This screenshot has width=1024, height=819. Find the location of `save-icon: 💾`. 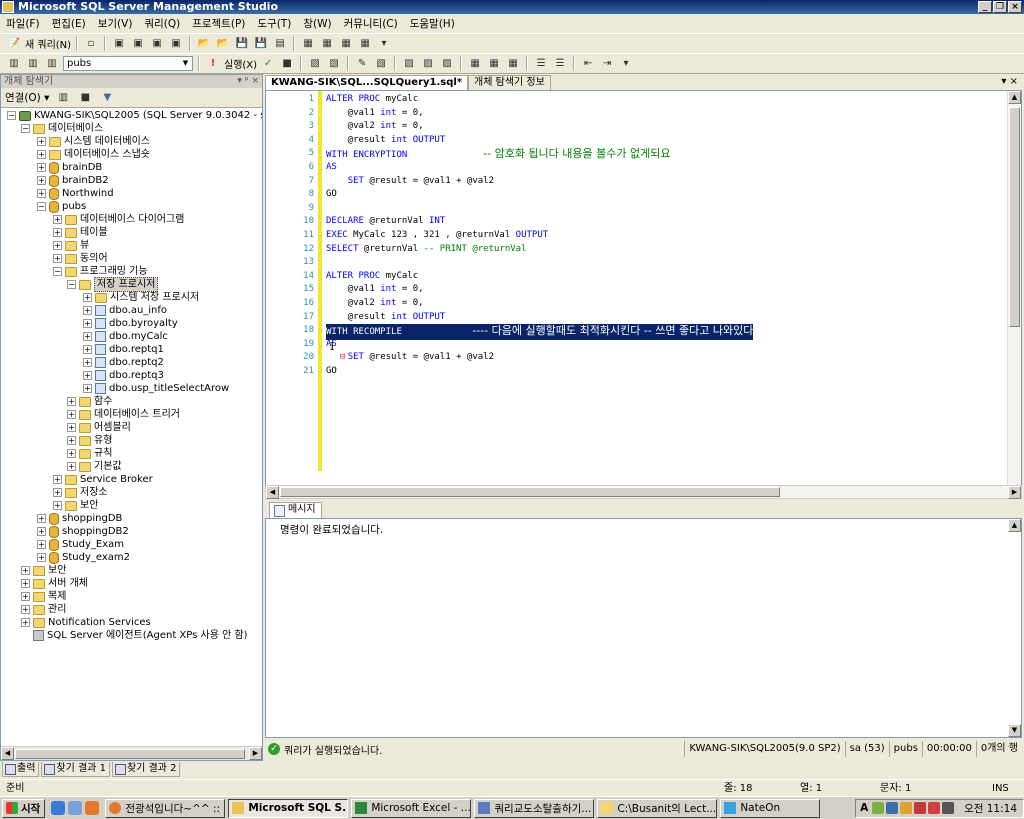

save-icon: 💾 is located at coordinates (242, 43).